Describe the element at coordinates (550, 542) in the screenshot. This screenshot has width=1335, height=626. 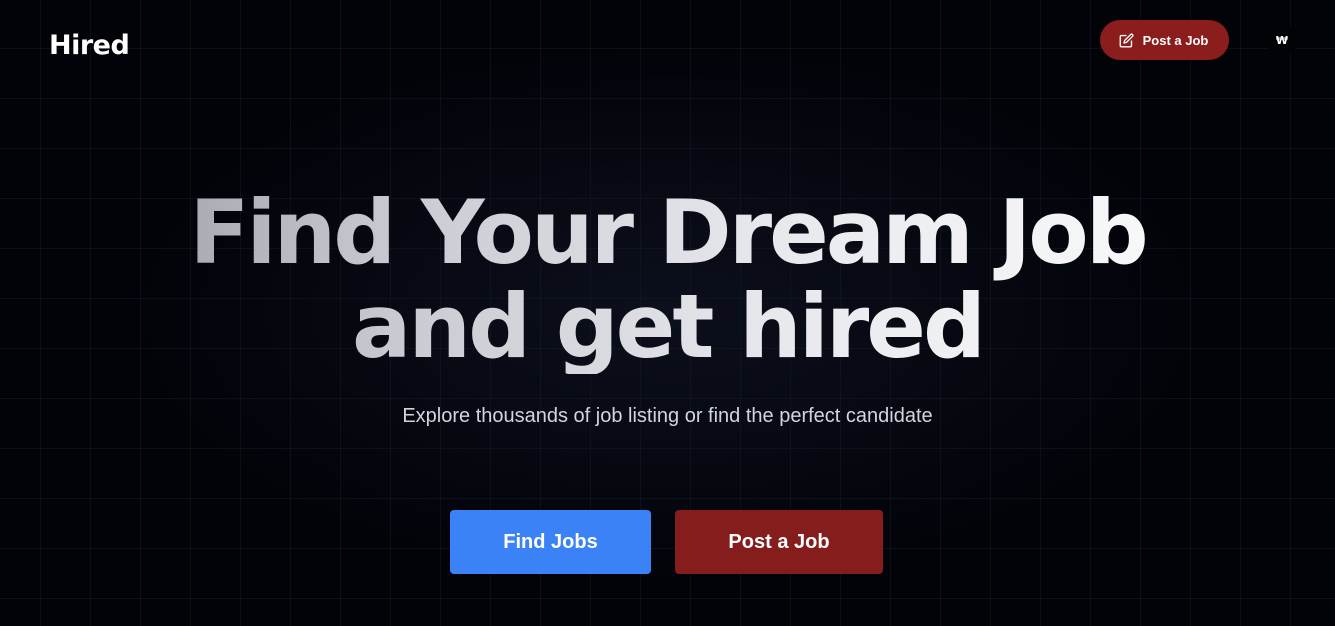
I see `find-jobs-button: Find Jobs` at that location.